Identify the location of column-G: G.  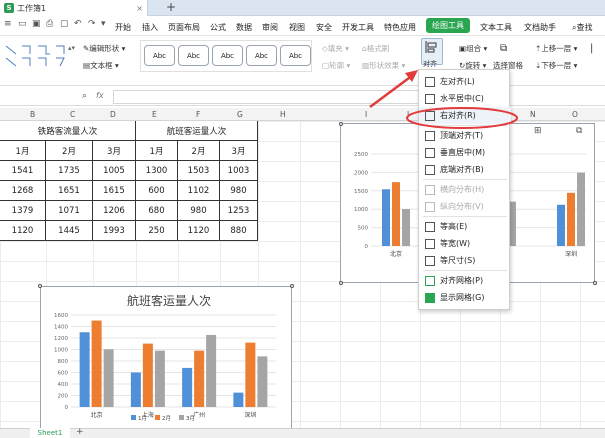
(240, 114).